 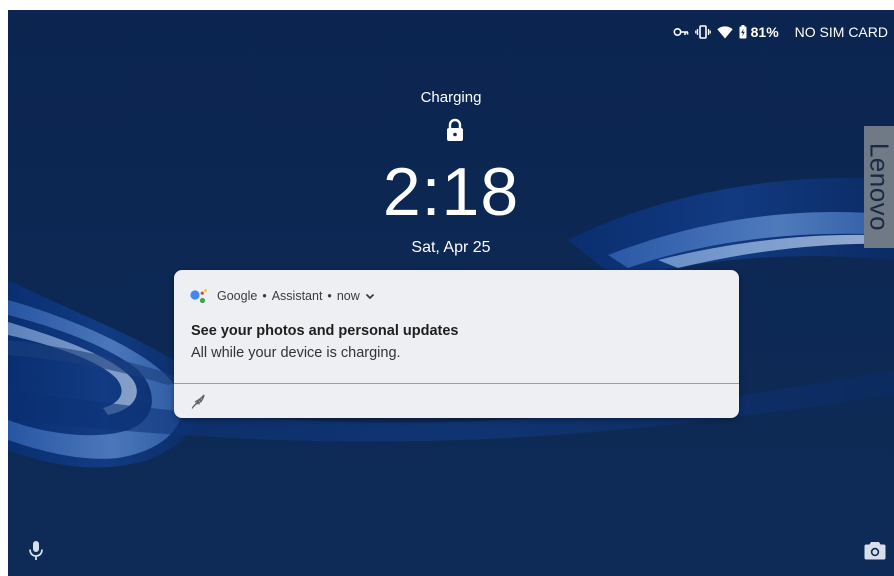 I want to click on brand-tab: Lenovo, so click(x=879, y=187).